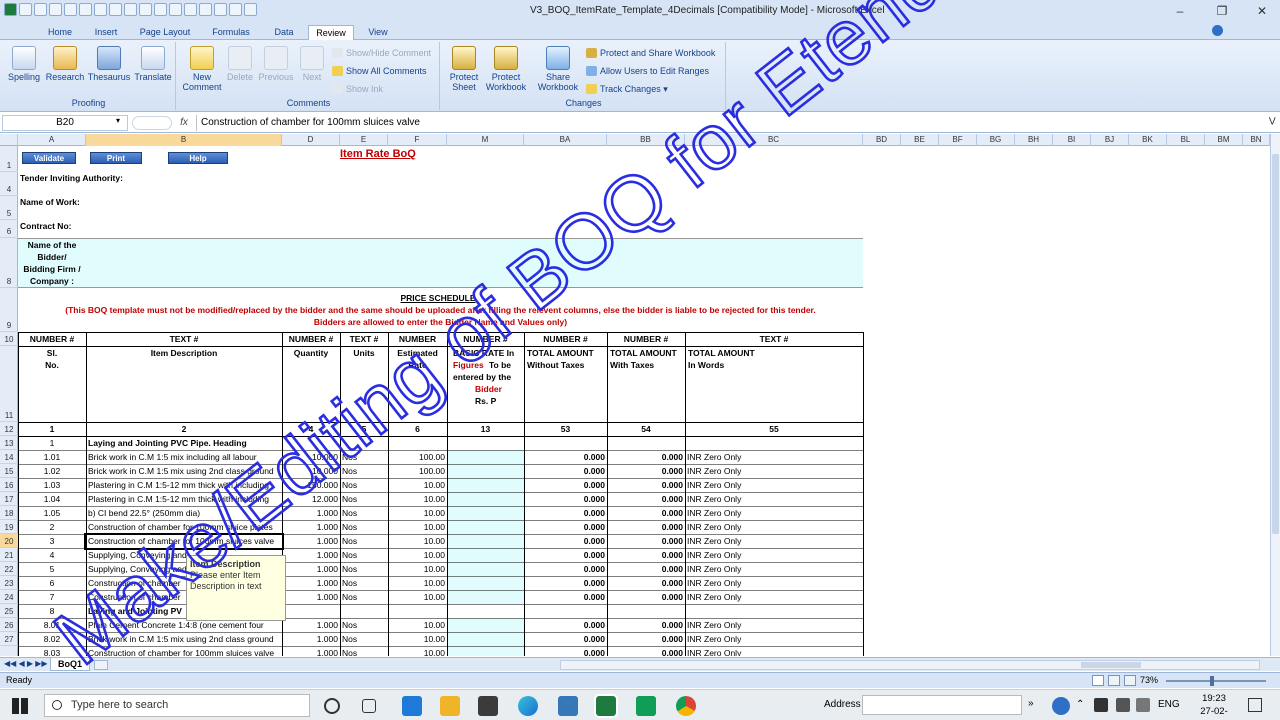 The height and width of the screenshot is (720, 1280). I want to click on mail-icon, so click(412, 706).